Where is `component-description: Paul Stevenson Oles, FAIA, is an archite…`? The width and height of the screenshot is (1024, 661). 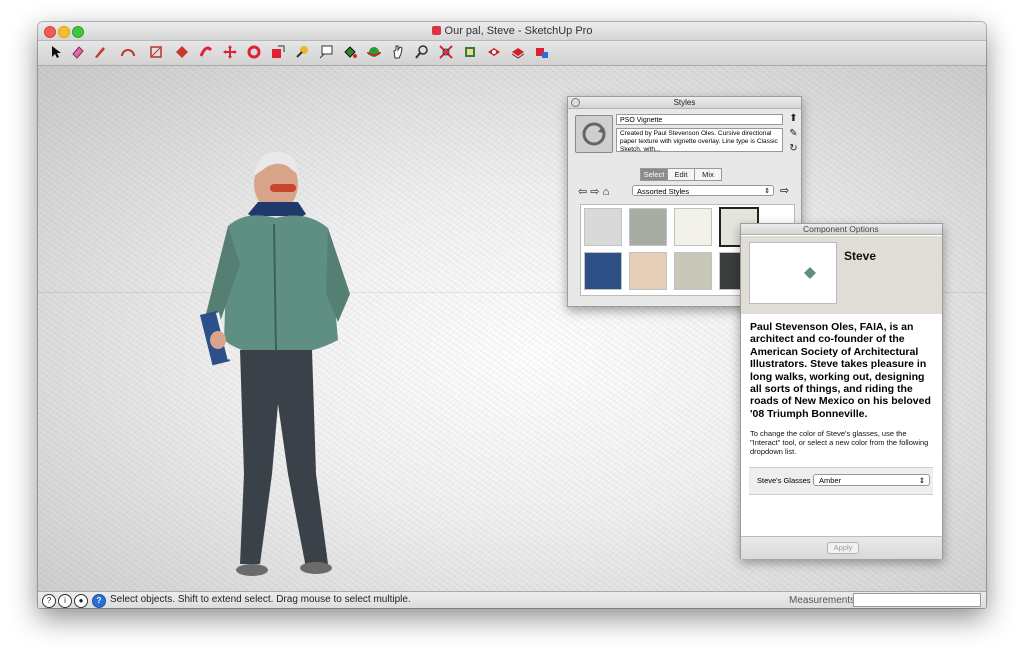
component-description: Paul Stevenson Oles, FAIA, is an archite… is located at coordinates (840, 370).